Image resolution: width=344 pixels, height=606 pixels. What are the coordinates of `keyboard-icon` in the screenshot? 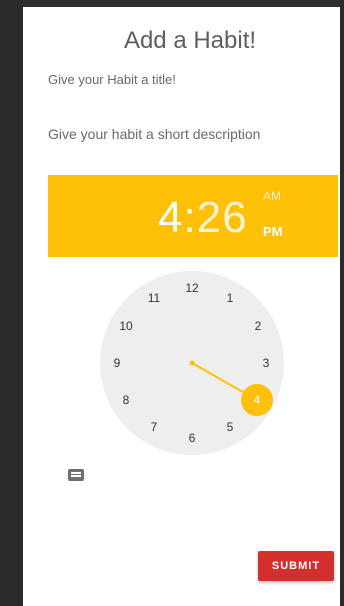 It's located at (76, 475).